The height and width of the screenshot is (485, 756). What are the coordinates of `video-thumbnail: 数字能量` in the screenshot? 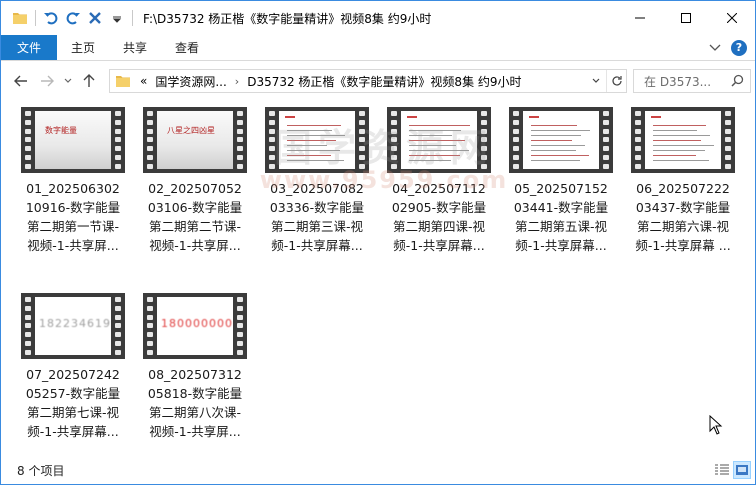 It's located at (73, 140).